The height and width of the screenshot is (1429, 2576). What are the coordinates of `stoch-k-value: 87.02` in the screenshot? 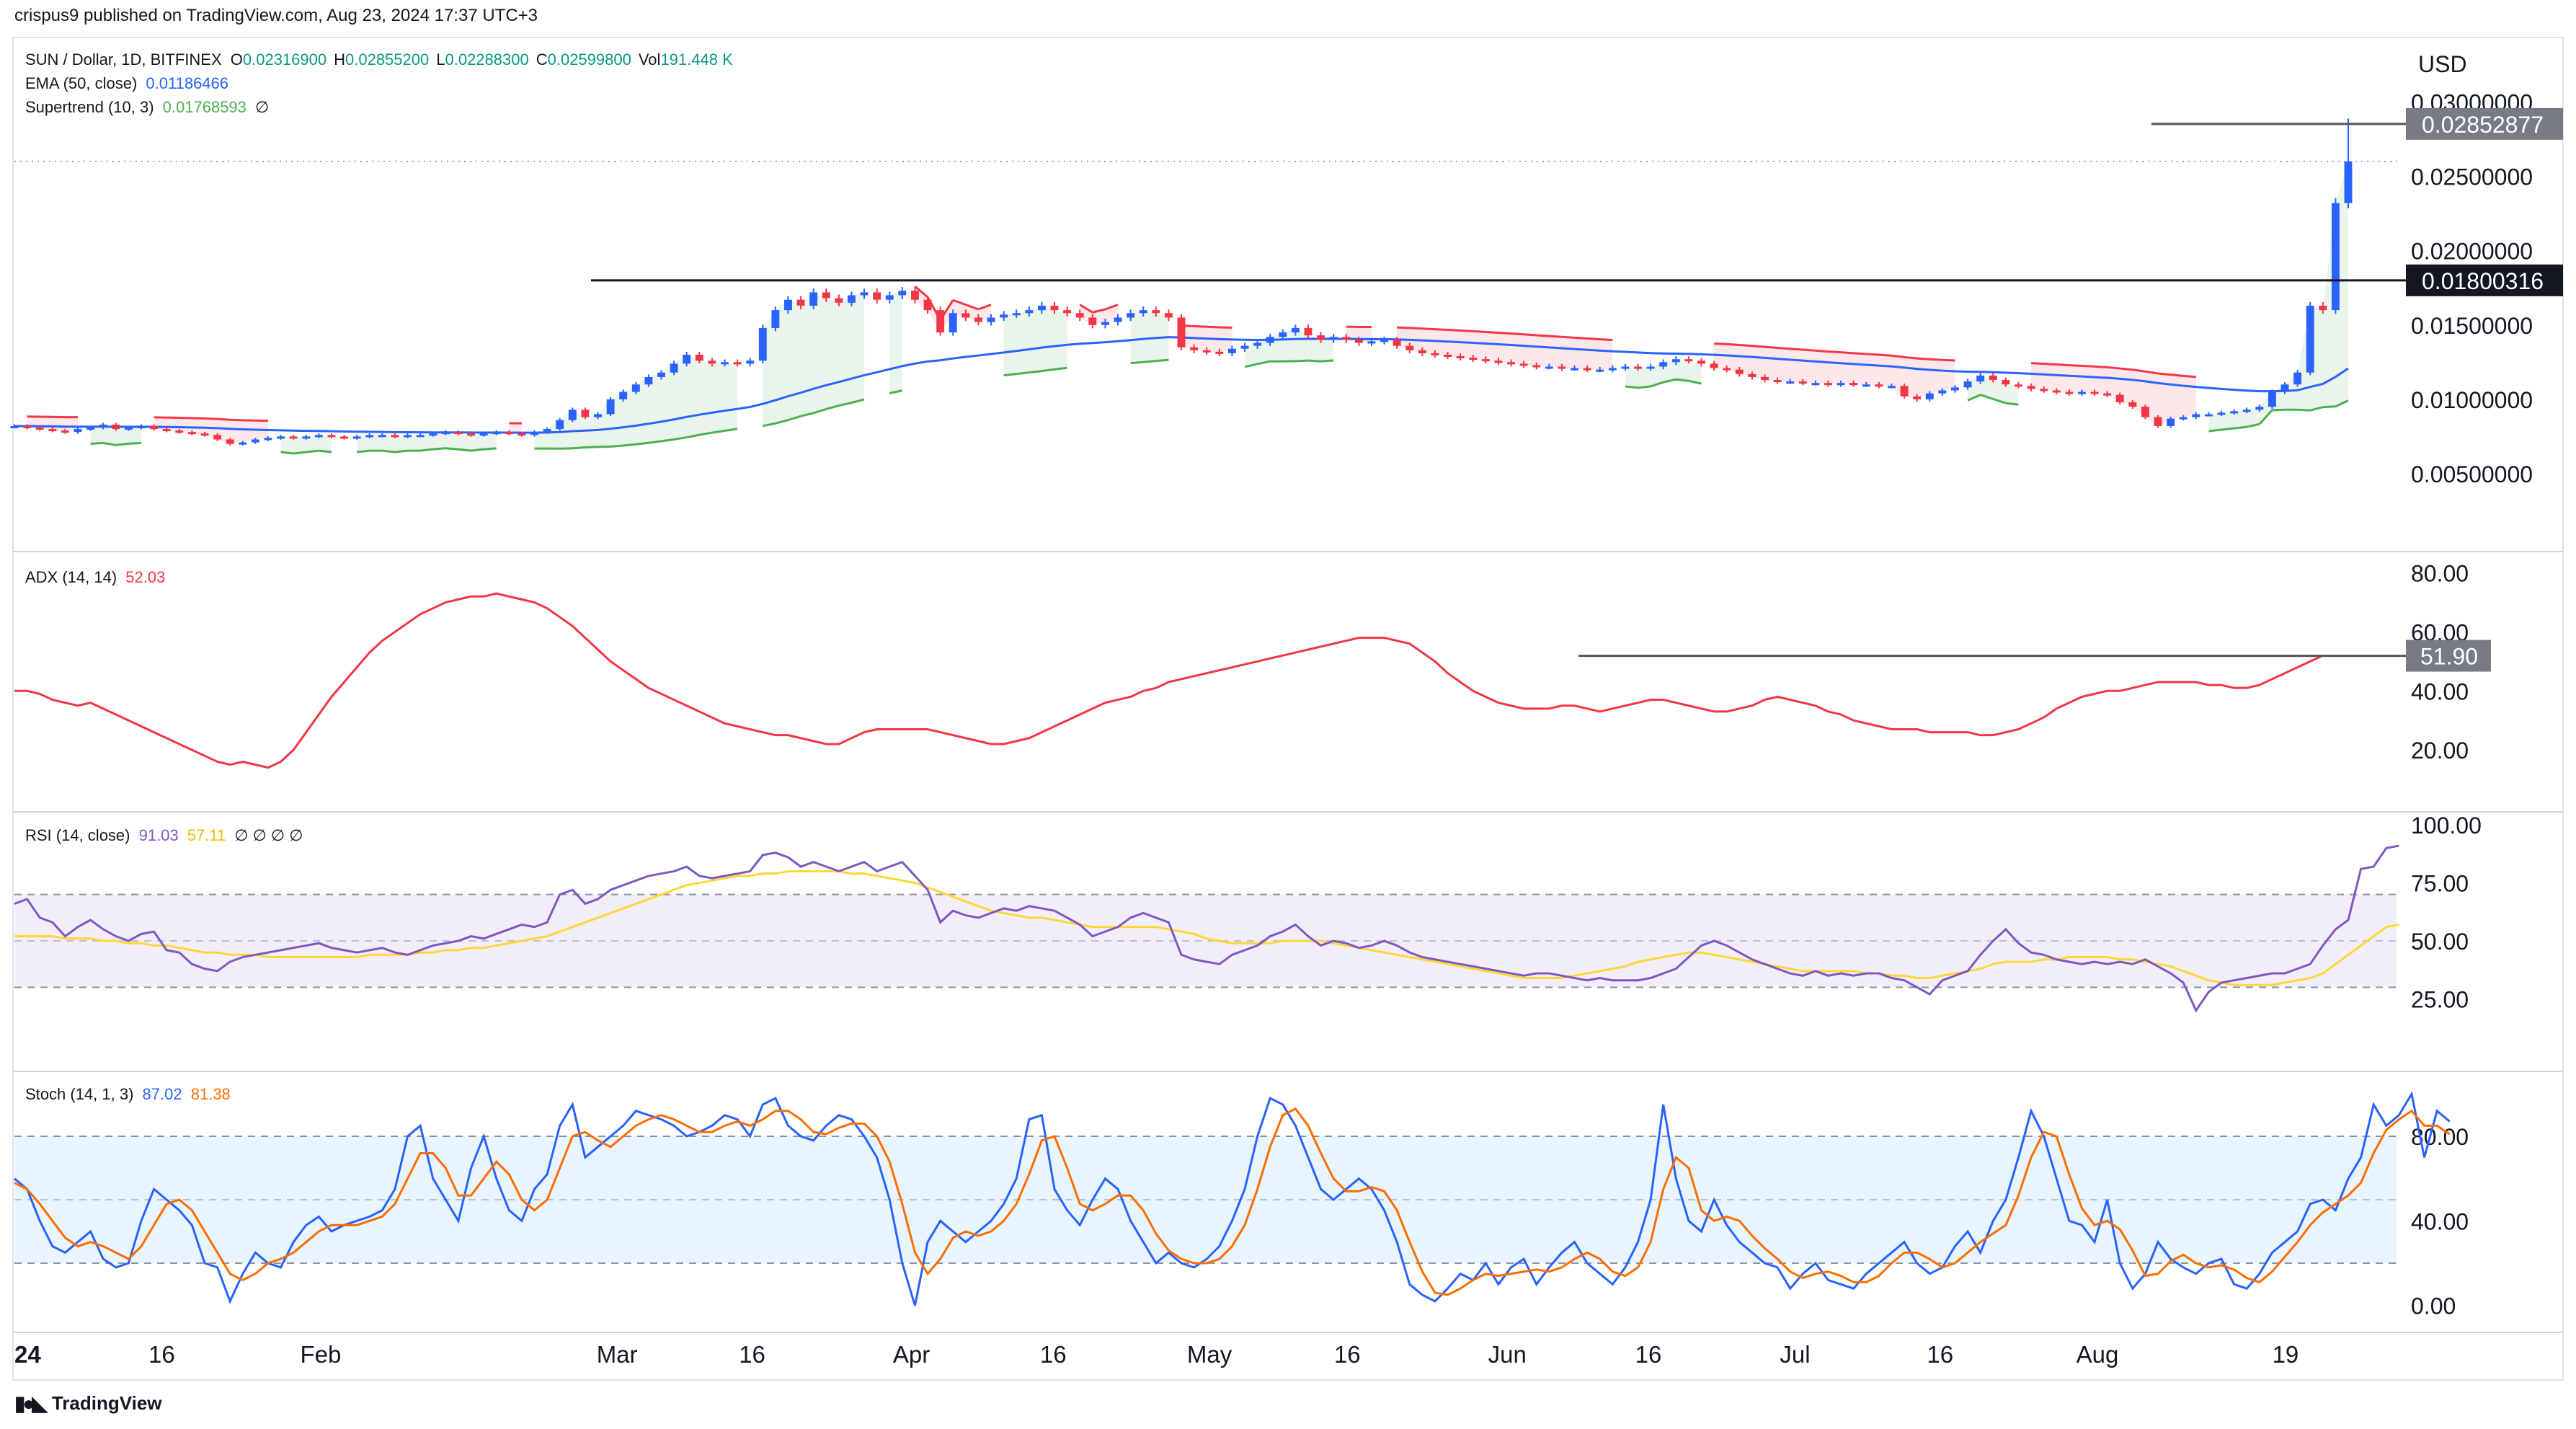 It's located at (162, 1094).